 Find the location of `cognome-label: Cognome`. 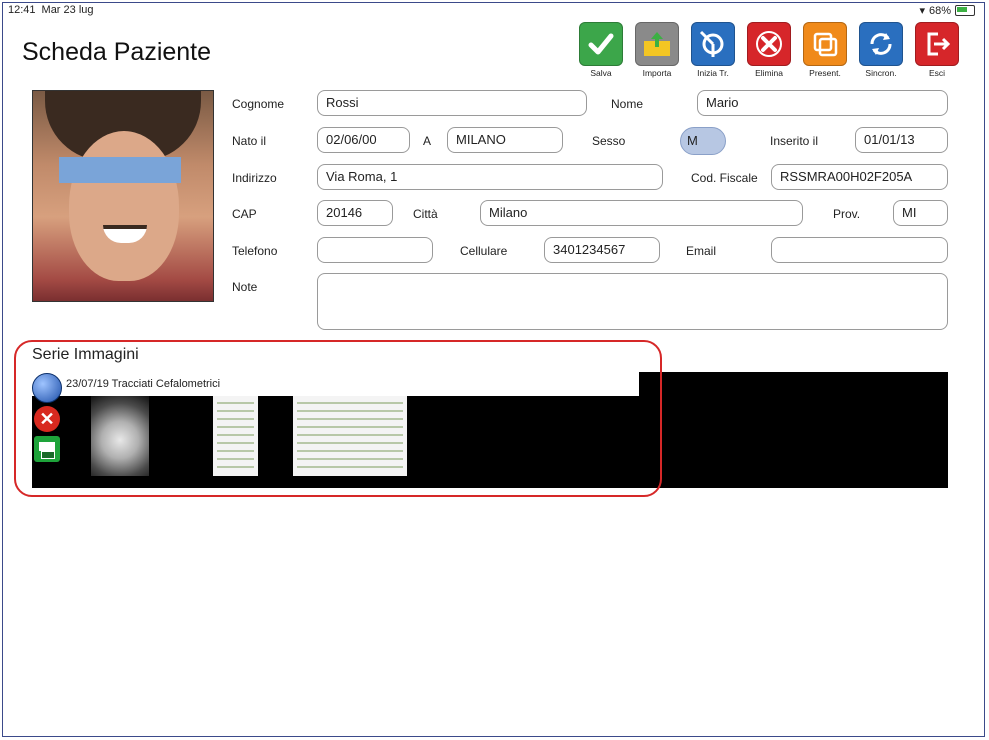

cognome-label: Cognome is located at coordinates (258, 104).